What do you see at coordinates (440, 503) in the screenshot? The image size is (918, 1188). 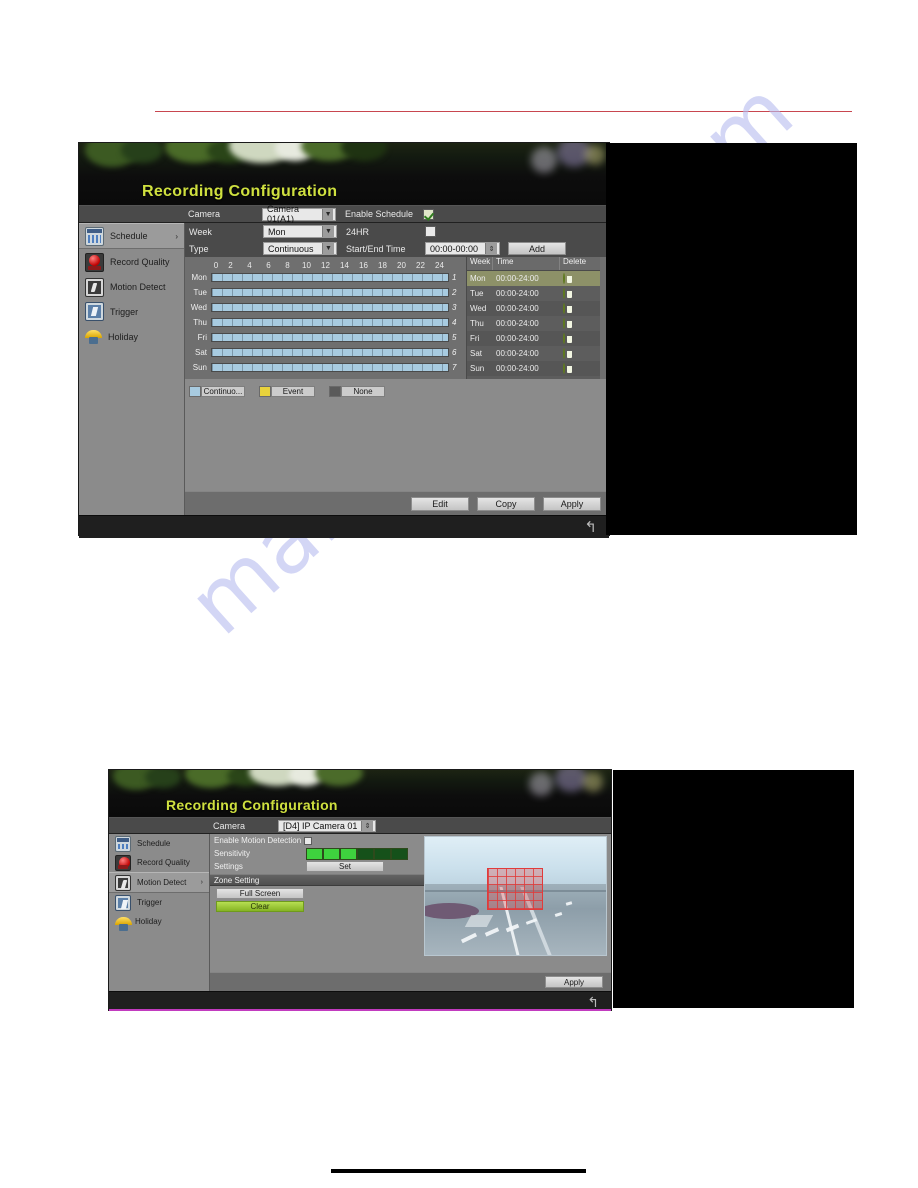 I see `edit-button: Edit` at bounding box center [440, 503].